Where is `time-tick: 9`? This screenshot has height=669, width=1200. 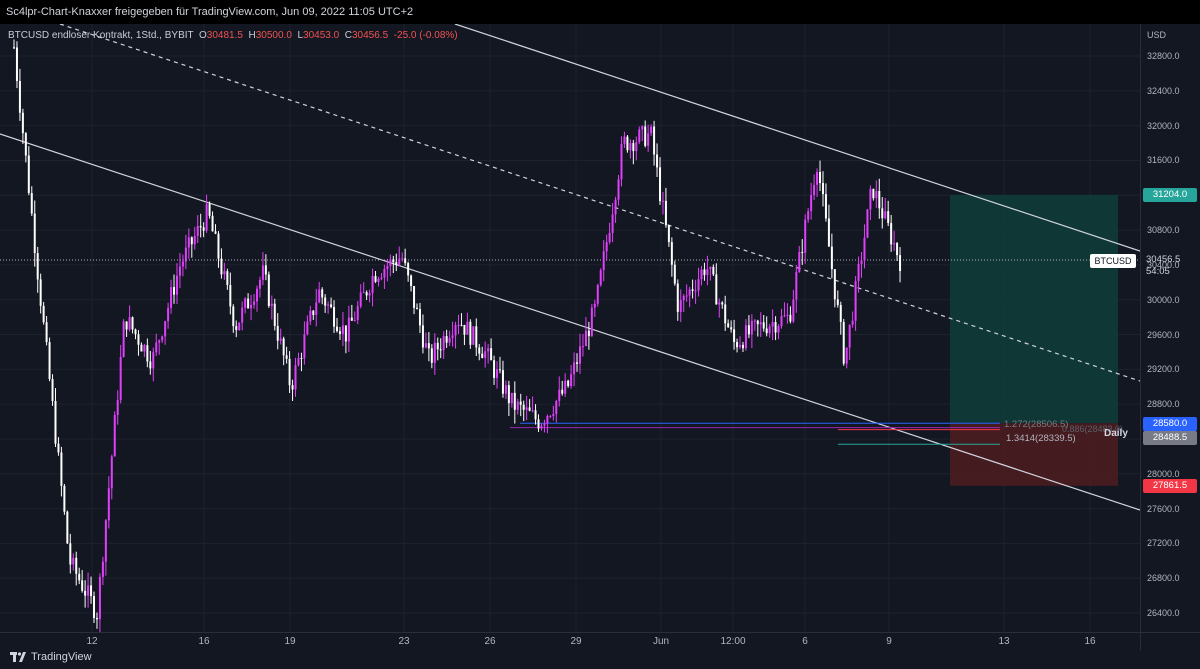
time-tick: 9 is located at coordinates (889, 641).